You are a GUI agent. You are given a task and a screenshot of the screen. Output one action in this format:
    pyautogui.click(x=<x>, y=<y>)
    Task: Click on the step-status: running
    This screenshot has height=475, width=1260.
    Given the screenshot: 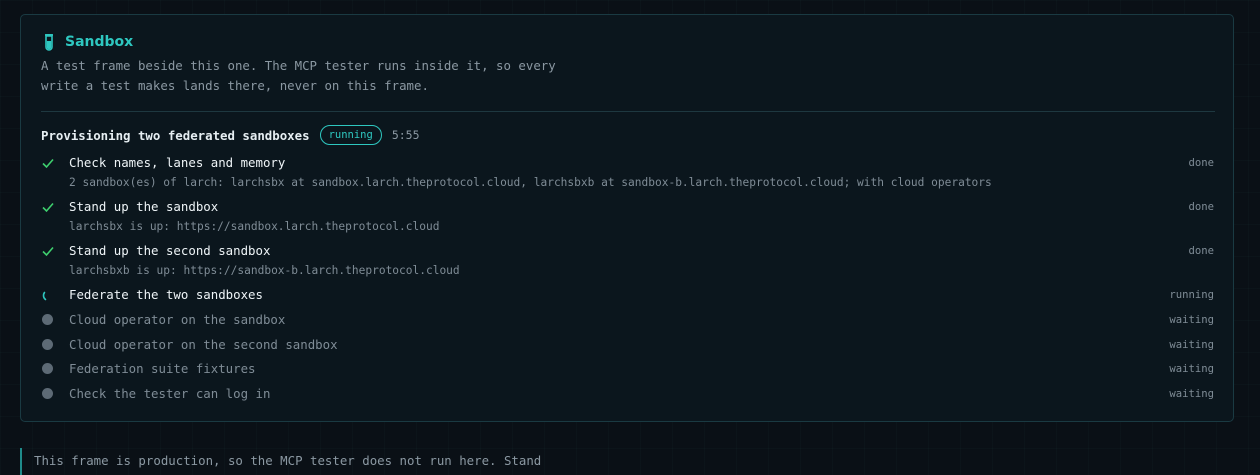 What is the action you would take?
    pyautogui.click(x=1191, y=295)
    